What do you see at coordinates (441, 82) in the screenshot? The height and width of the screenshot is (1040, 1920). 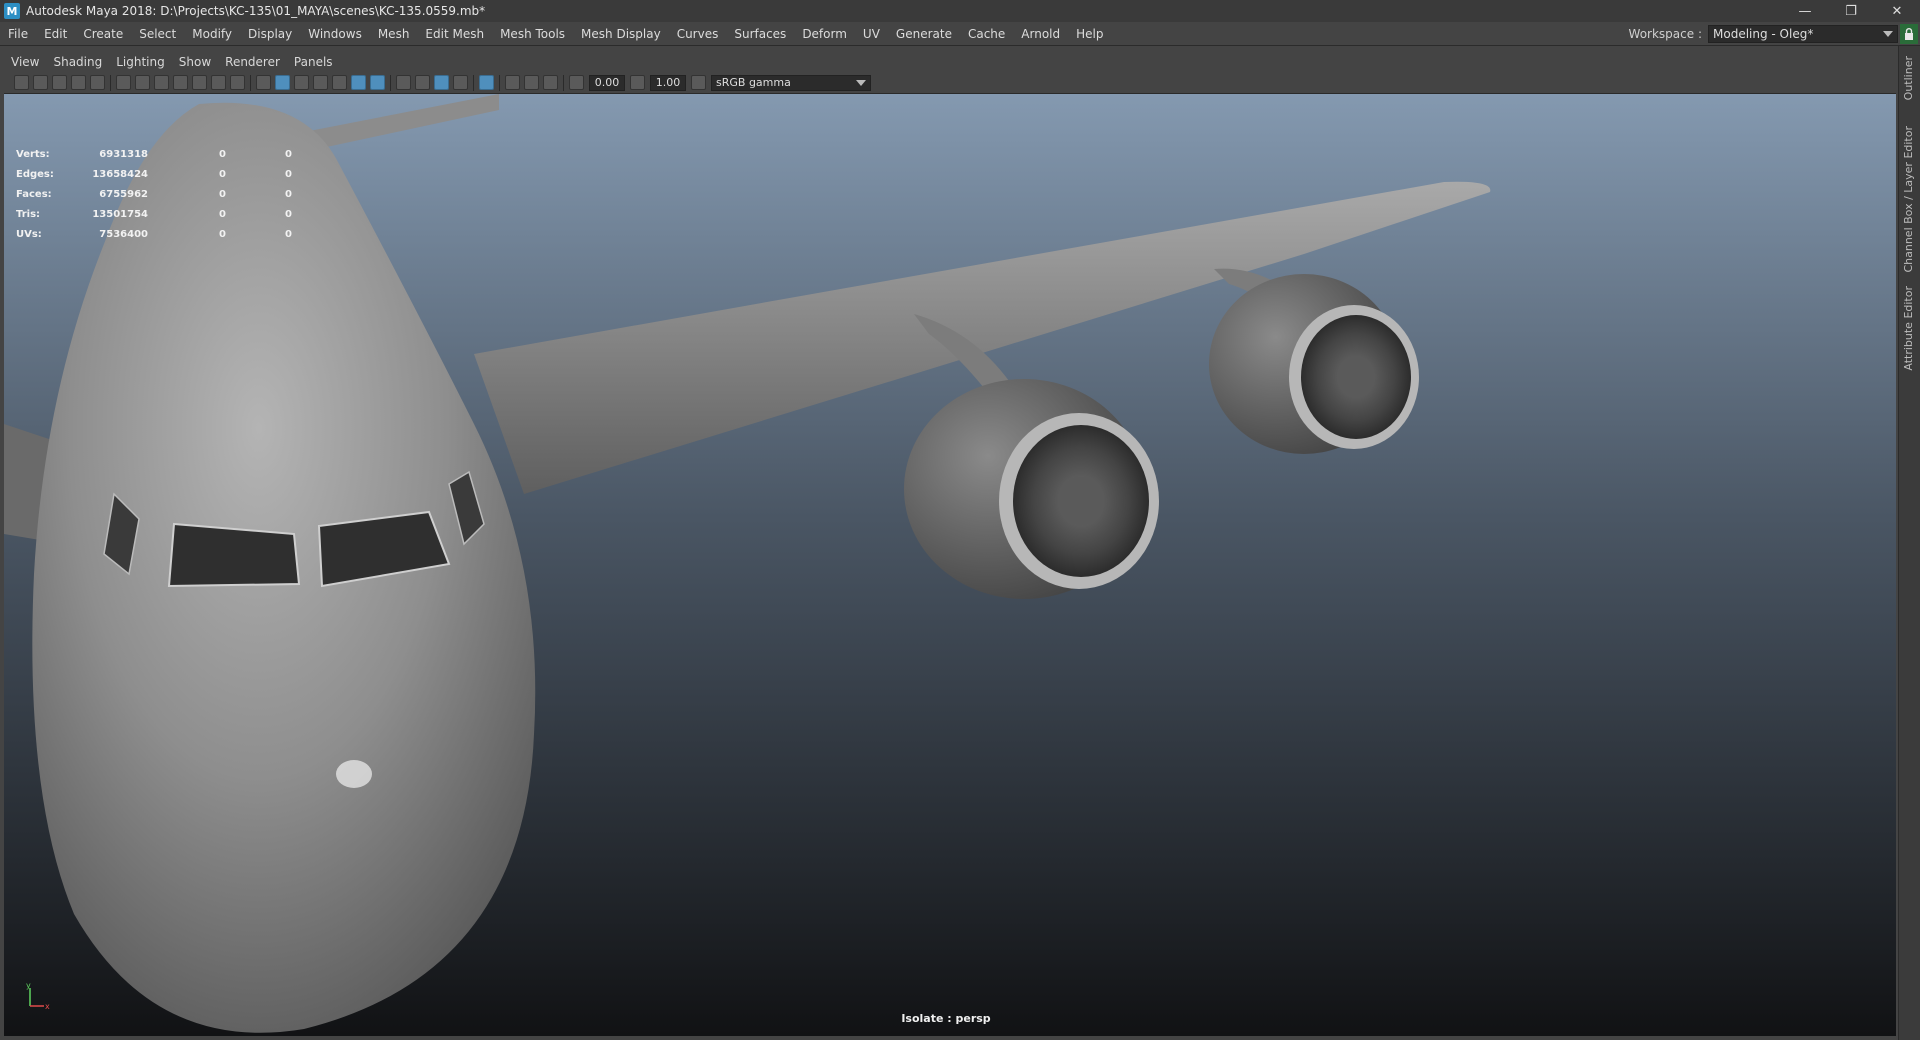 I see `anti-aliasing-icon` at bounding box center [441, 82].